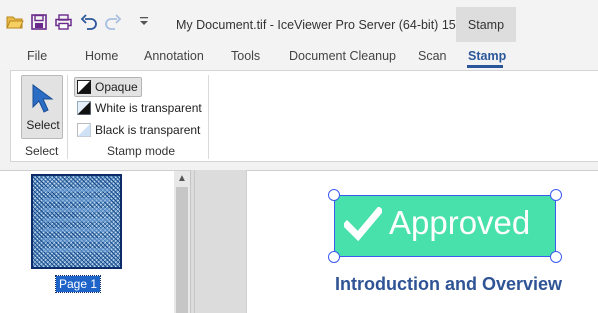 The image size is (598, 313). Describe the element at coordinates (449, 284) in the screenshot. I see `document-heading: Introduction and Overview` at that location.